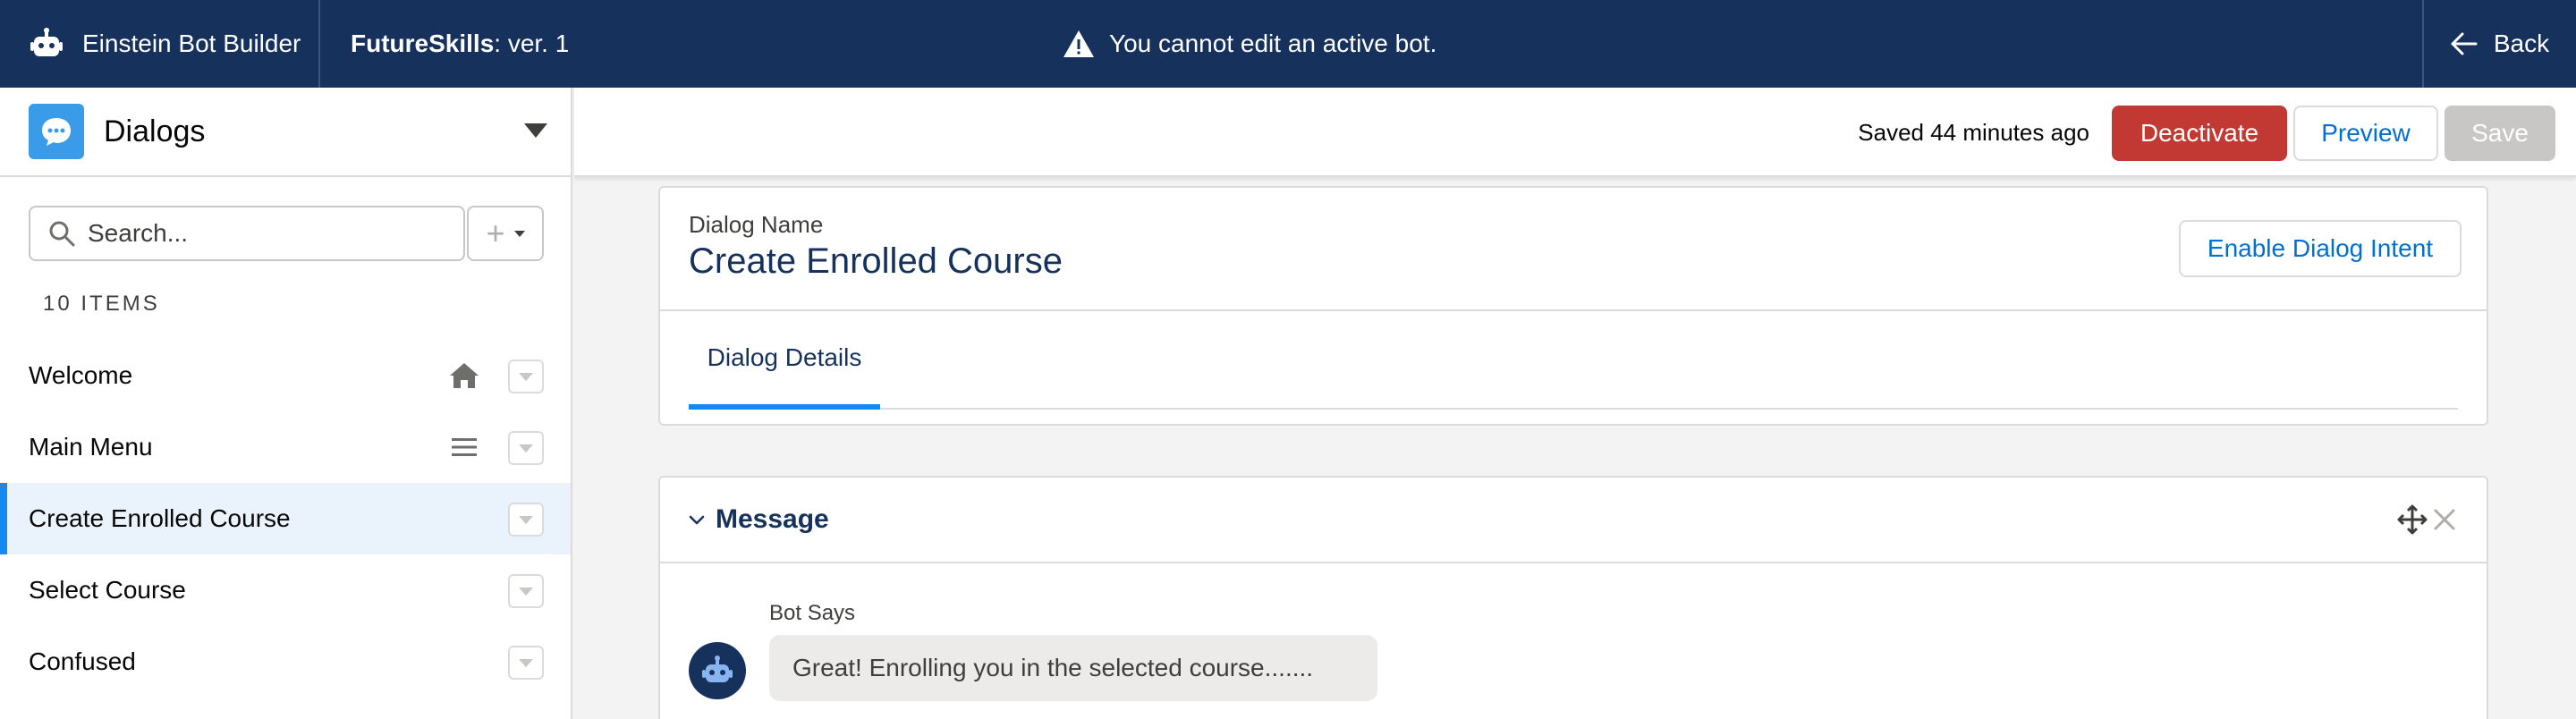  What do you see at coordinates (423, 43) in the screenshot?
I see `bot-name: FutureSkills` at bounding box center [423, 43].